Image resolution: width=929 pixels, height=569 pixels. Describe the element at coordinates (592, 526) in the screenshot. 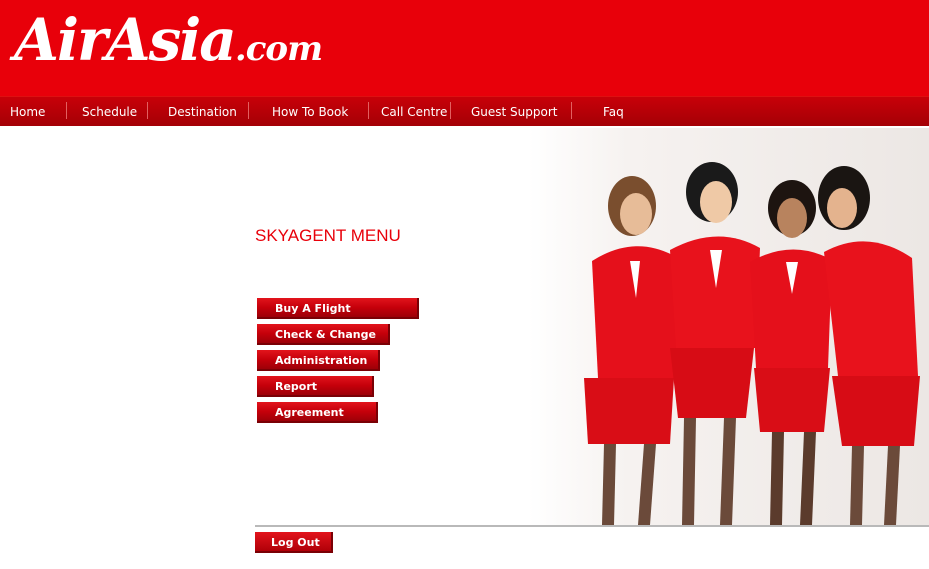

I see `content-divider` at that location.